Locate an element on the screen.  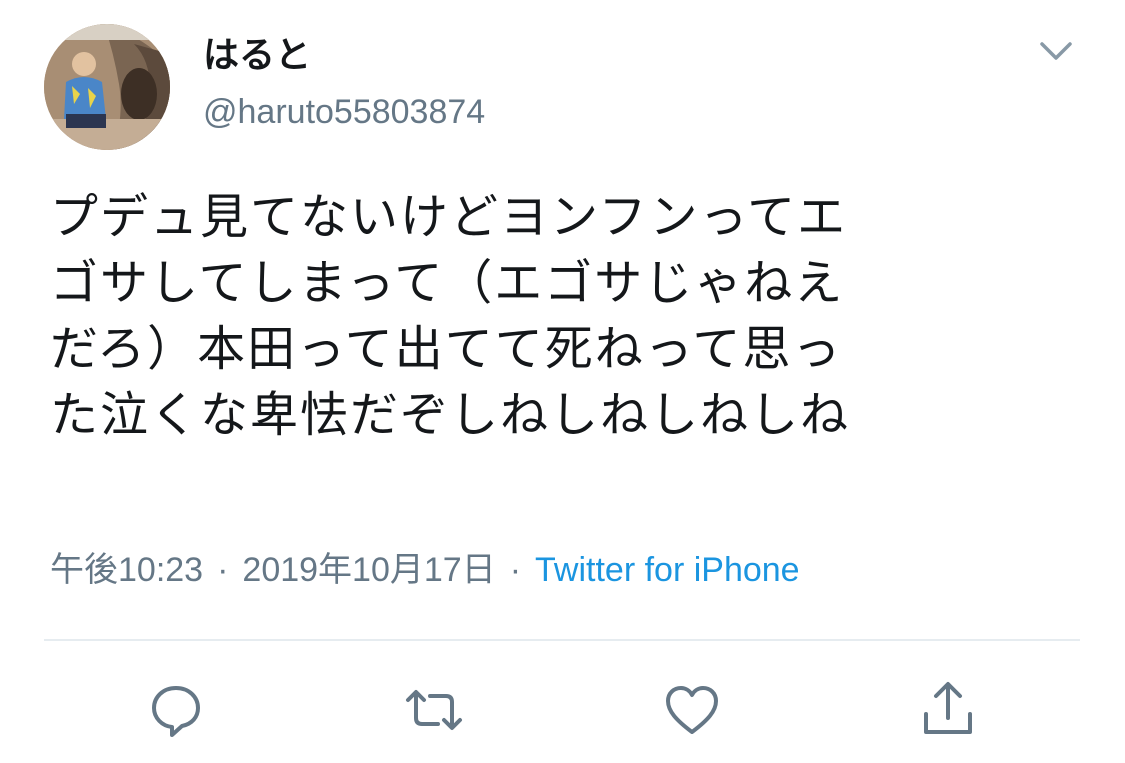
tweet-line: た泣くな卑怯だぞしねしねしねしね is located at coordinates (450, 415).